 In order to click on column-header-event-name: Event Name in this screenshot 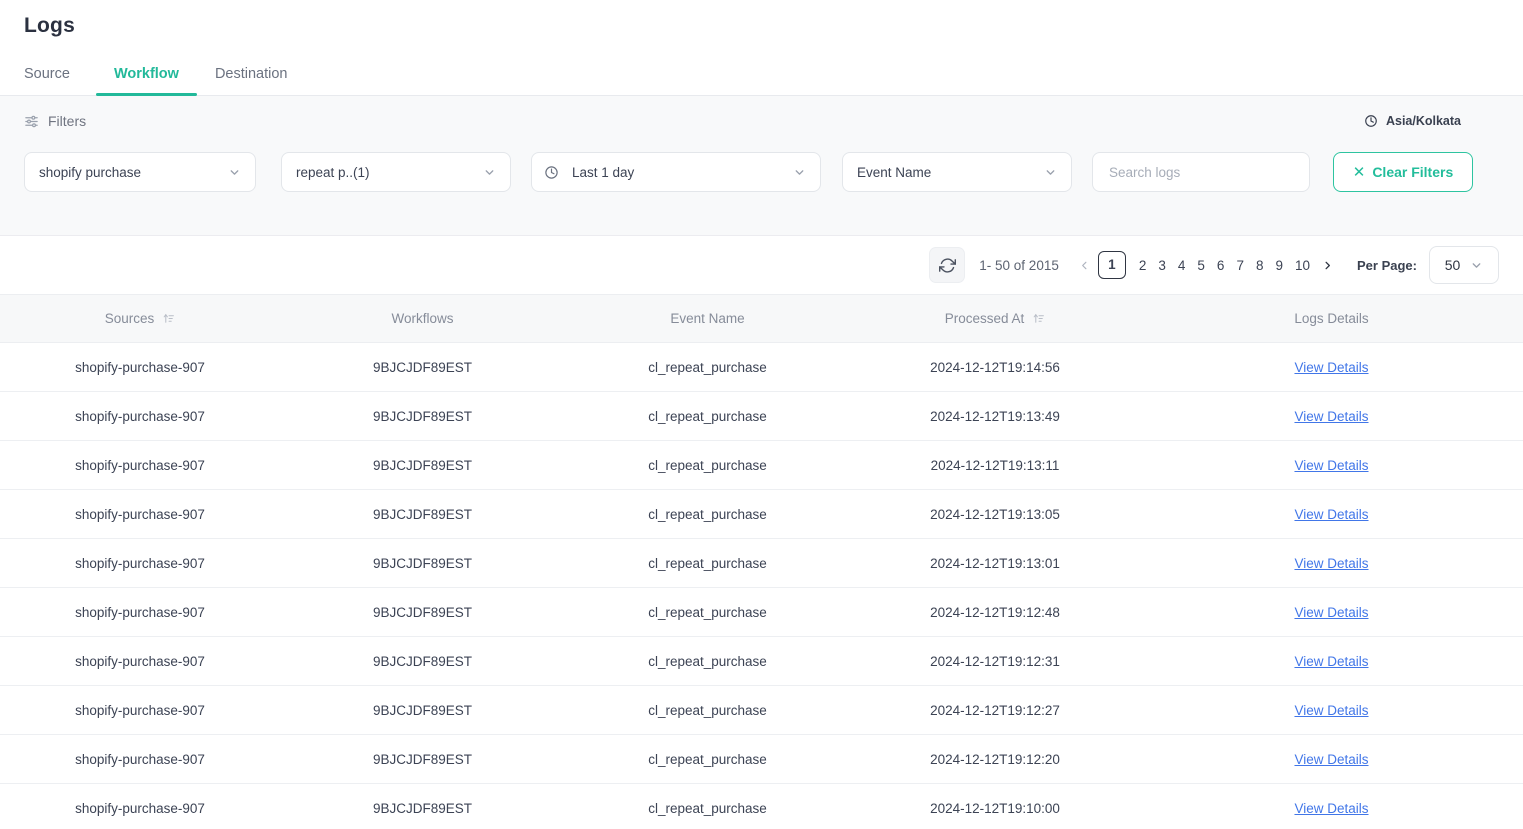, I will do `click(707, 318)`.